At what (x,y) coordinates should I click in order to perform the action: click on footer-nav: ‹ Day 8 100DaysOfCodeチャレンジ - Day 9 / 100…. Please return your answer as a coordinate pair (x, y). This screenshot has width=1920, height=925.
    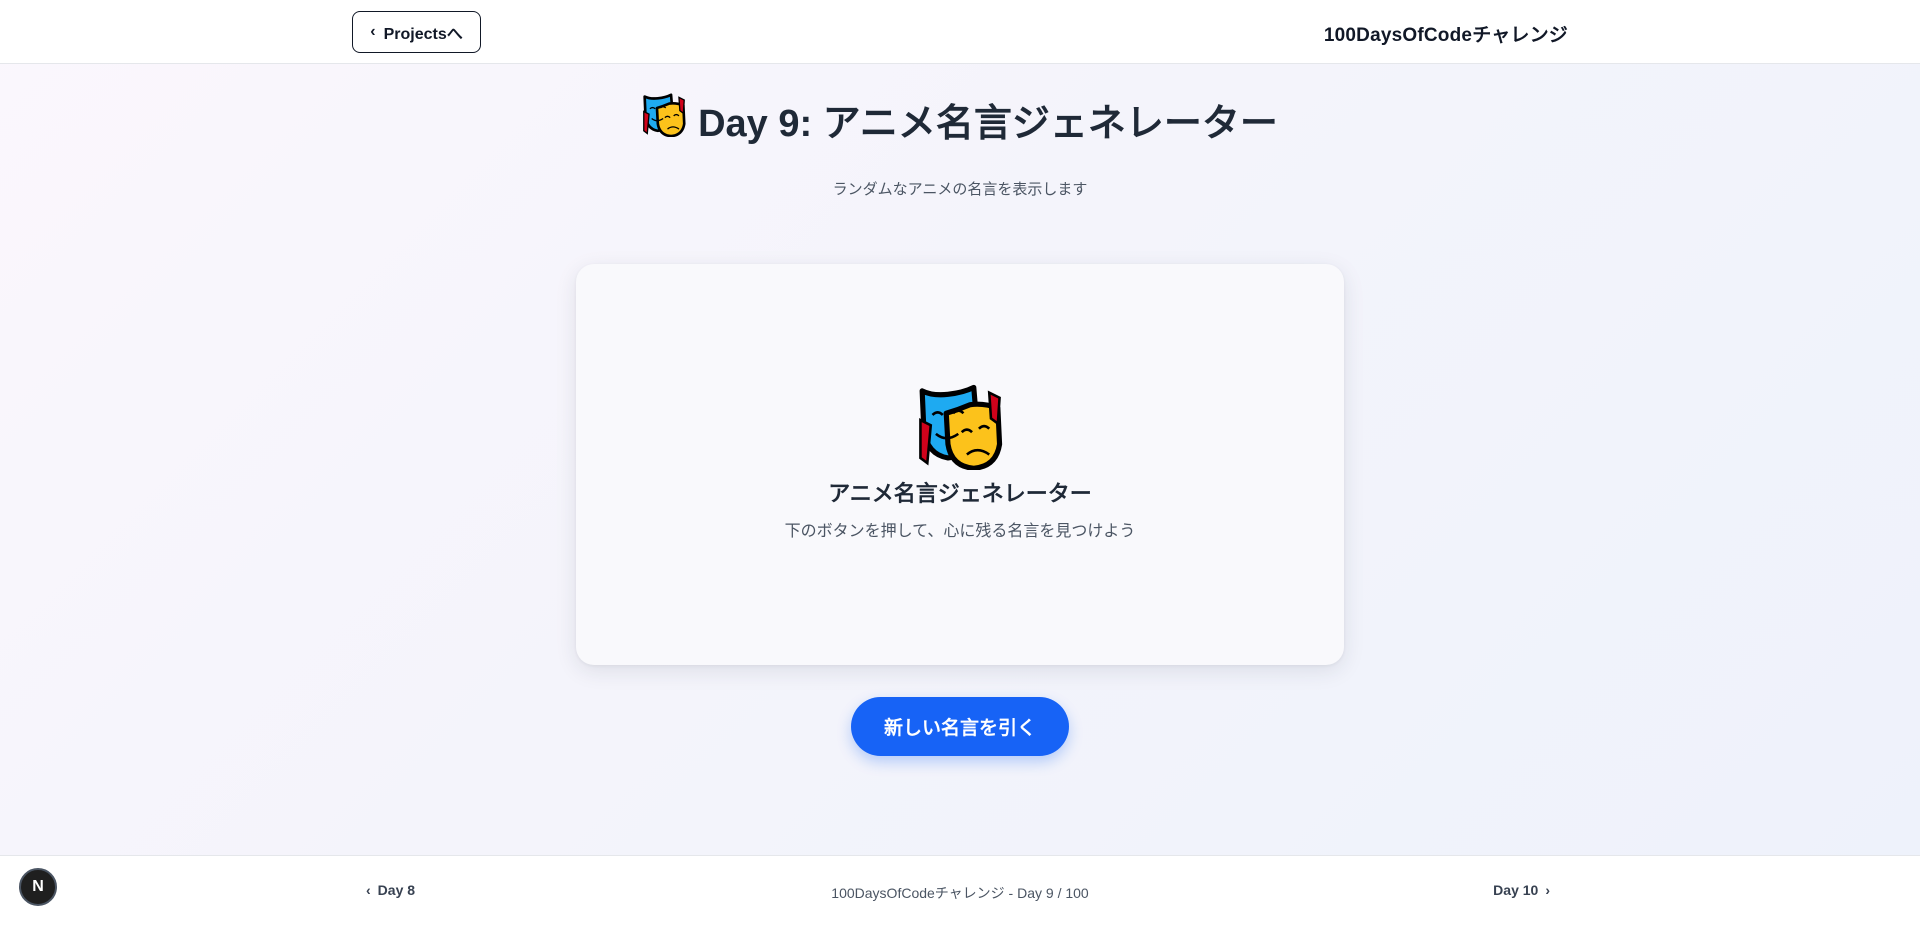
    Looking at the image, I should click on (960, 890).